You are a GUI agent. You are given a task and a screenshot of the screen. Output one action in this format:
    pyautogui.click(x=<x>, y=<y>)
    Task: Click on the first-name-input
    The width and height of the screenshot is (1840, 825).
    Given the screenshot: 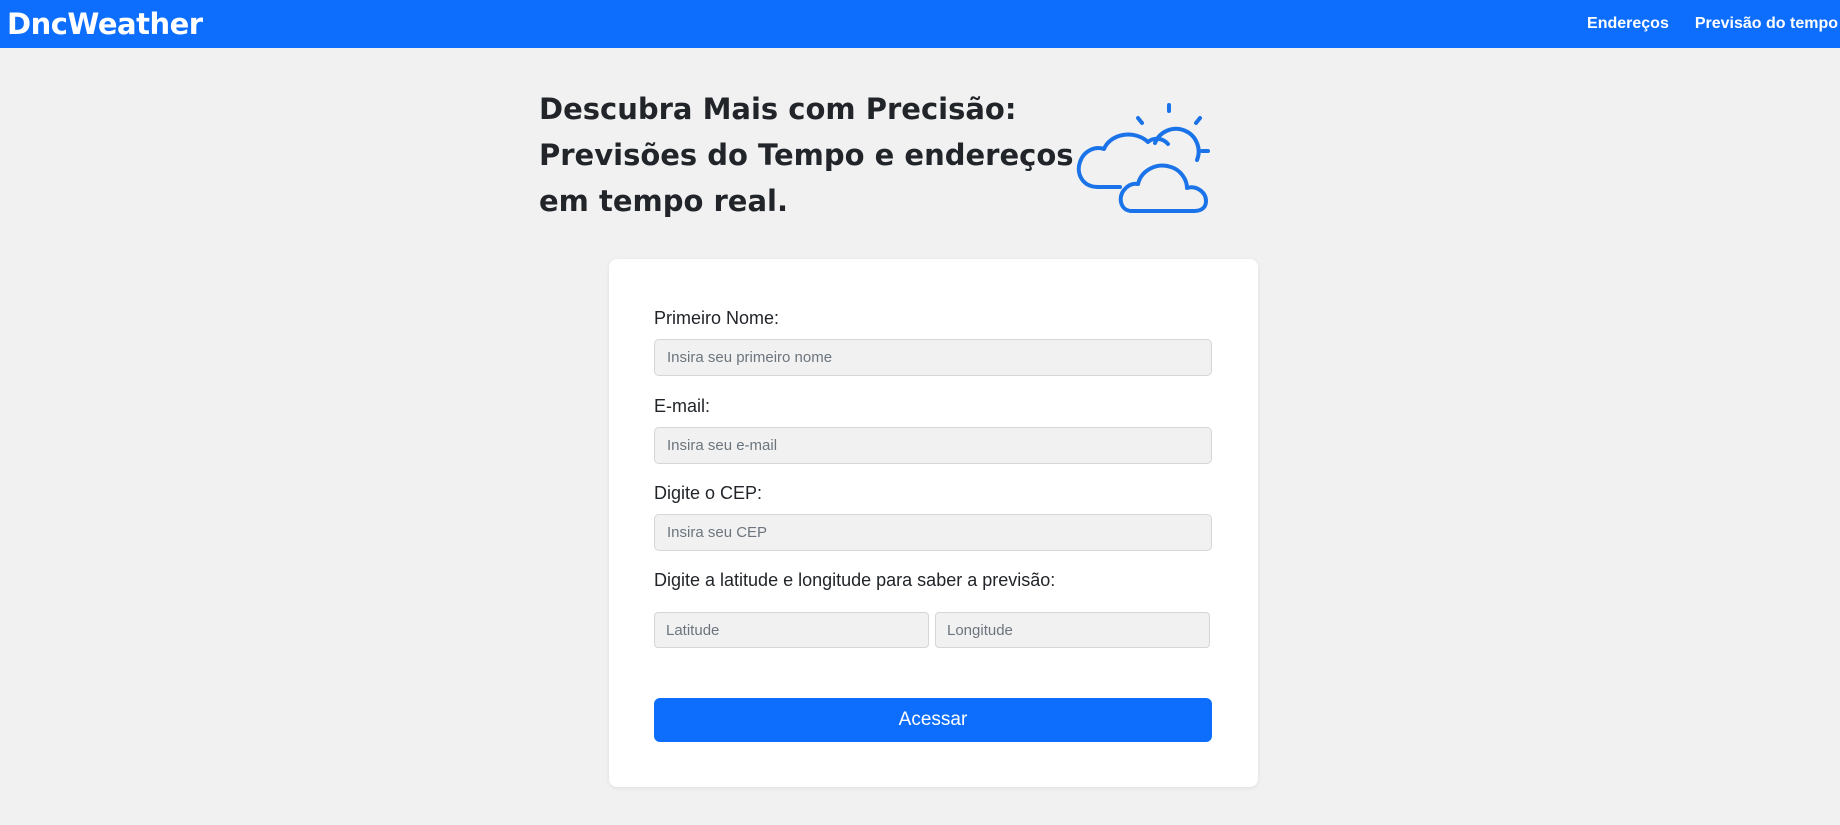 What is the action you would take?
    pyautogui.click(x=933, y=357)
    